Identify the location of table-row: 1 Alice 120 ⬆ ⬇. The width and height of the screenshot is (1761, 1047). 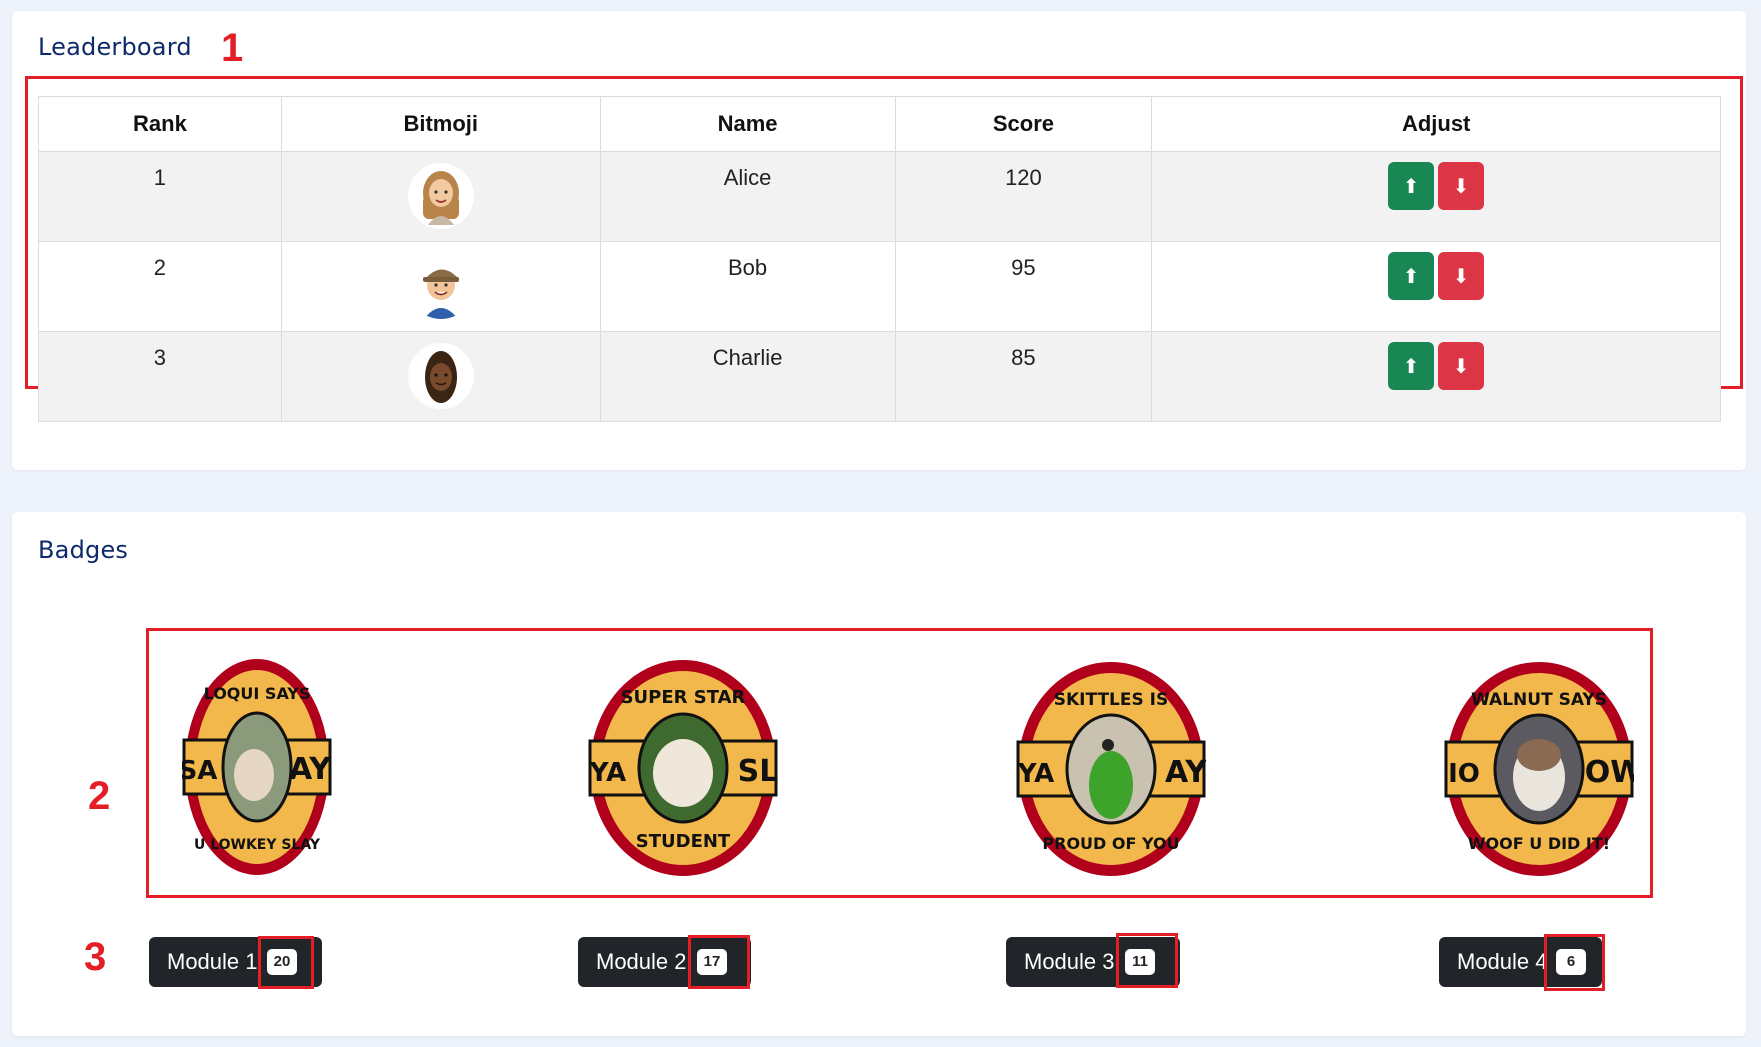
(879, 196).